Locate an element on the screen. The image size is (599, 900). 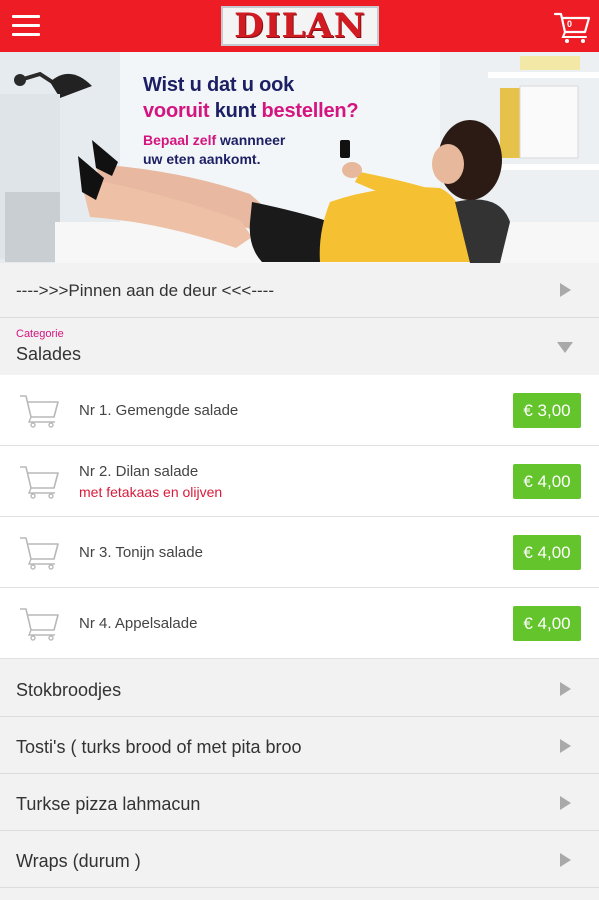
banner-headline-2: vooruit kunt bestellen? is located at coordinates (251, 111).